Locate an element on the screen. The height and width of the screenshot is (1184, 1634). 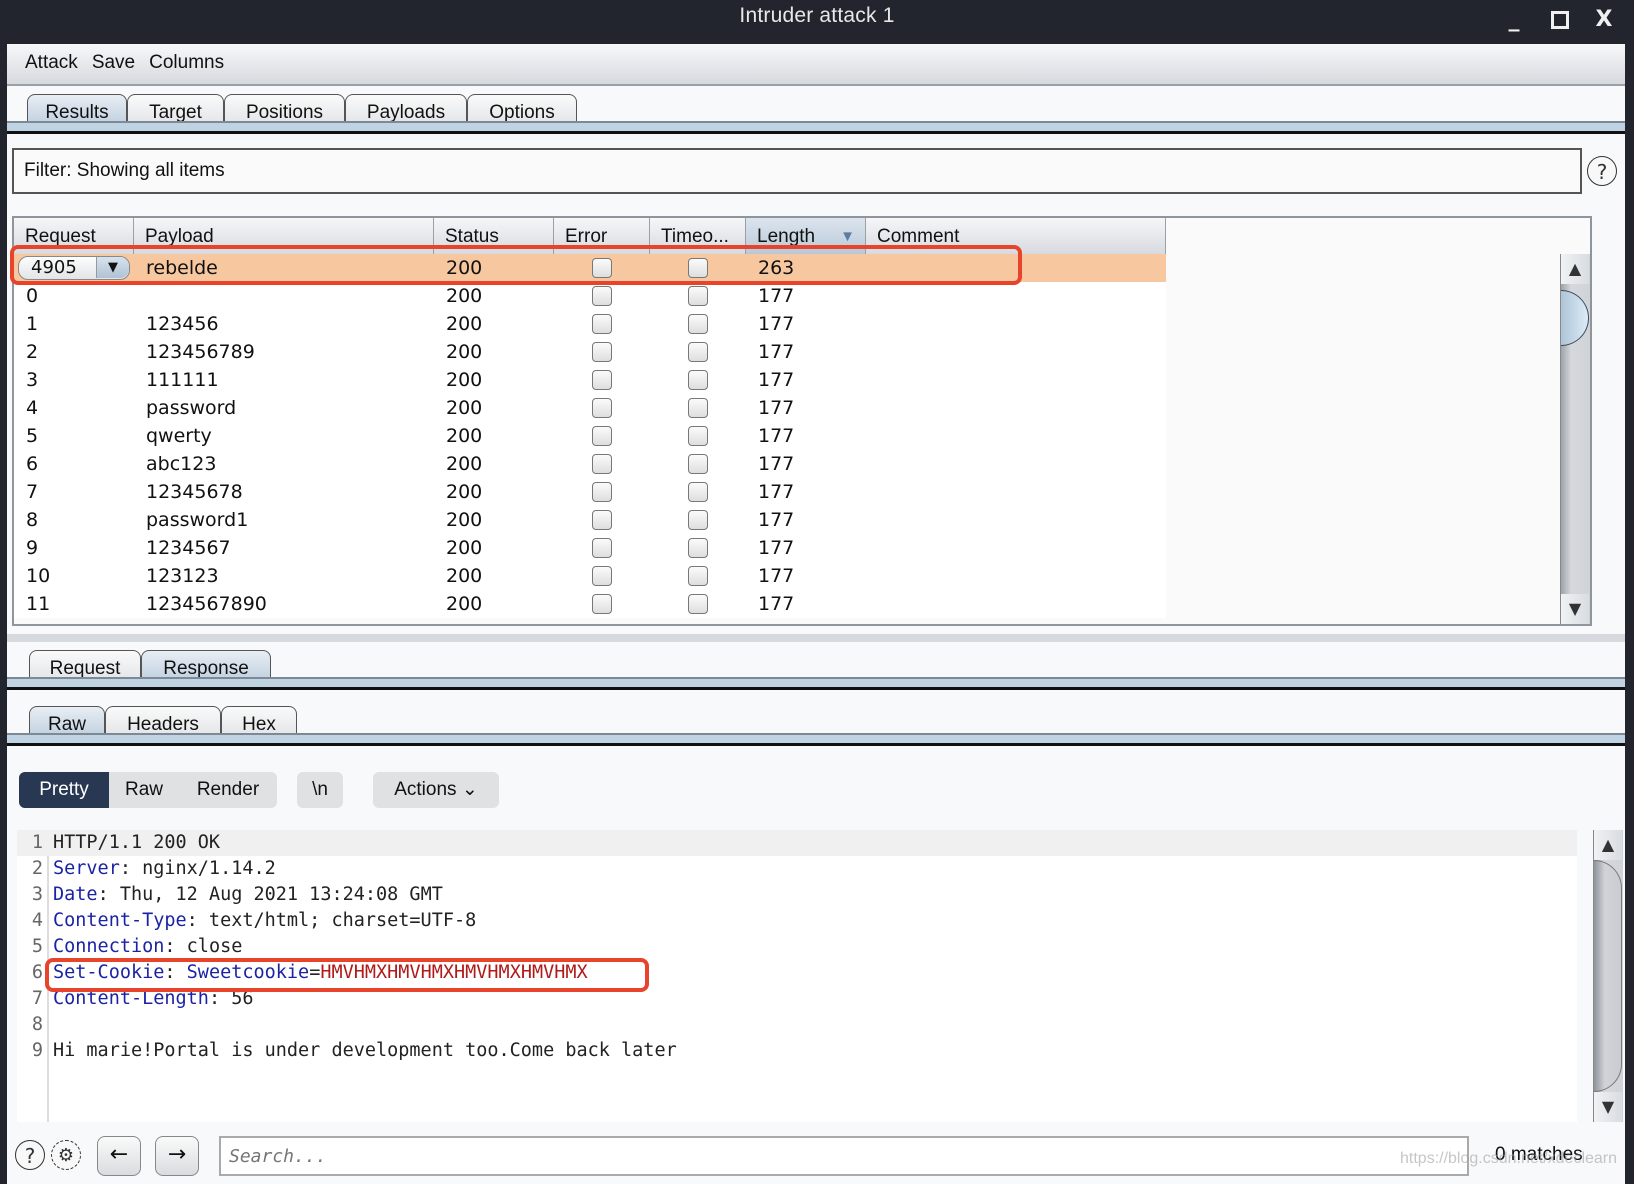
code-line: 5 Connection: close is located at coordinates (797, 947).